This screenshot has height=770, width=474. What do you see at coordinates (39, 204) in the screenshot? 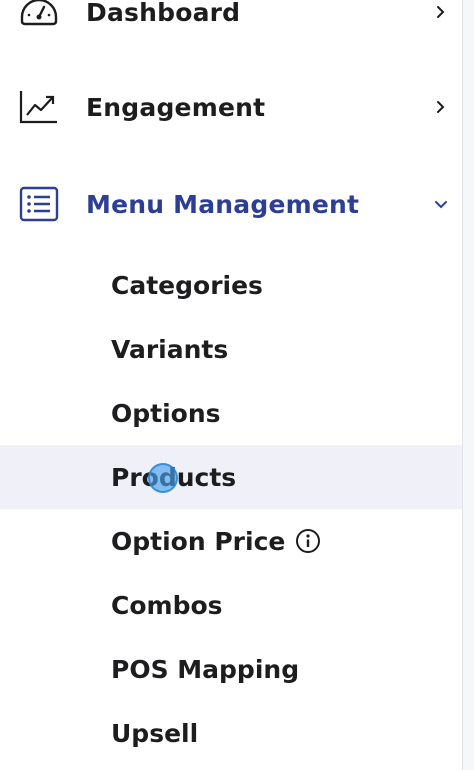
I see `list-icon` at bounding box center [39, 204].